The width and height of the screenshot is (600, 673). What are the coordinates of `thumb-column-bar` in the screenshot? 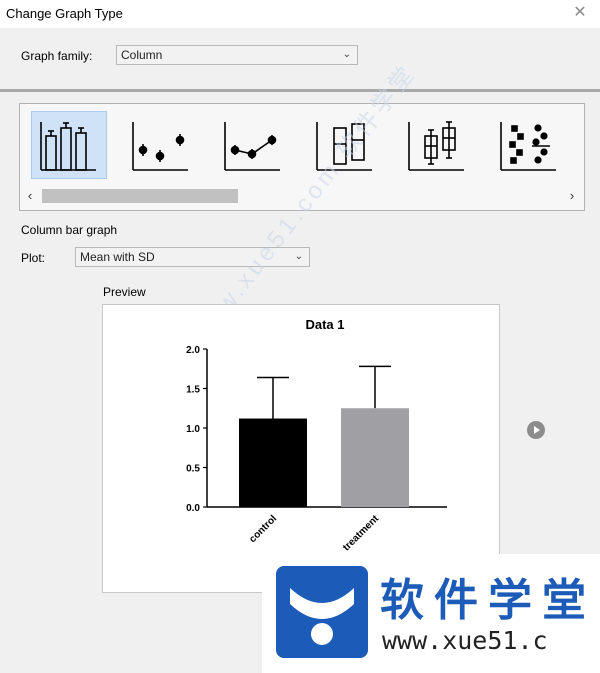 It's located at (69, 145).